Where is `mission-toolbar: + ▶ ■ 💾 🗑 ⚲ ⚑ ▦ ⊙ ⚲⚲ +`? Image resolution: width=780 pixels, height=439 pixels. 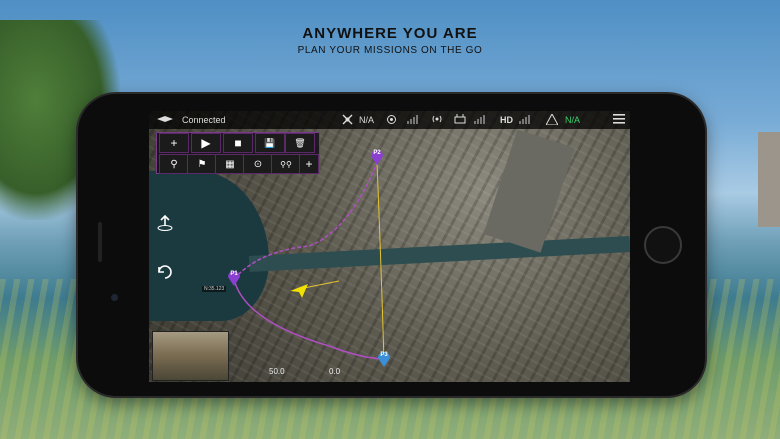
mission-toolbar: + ▶ ■ 💾 🗑 ⚲ ⚑ ▦ ⊙ ⚲⚲ + is located at coordinates (238, 153).